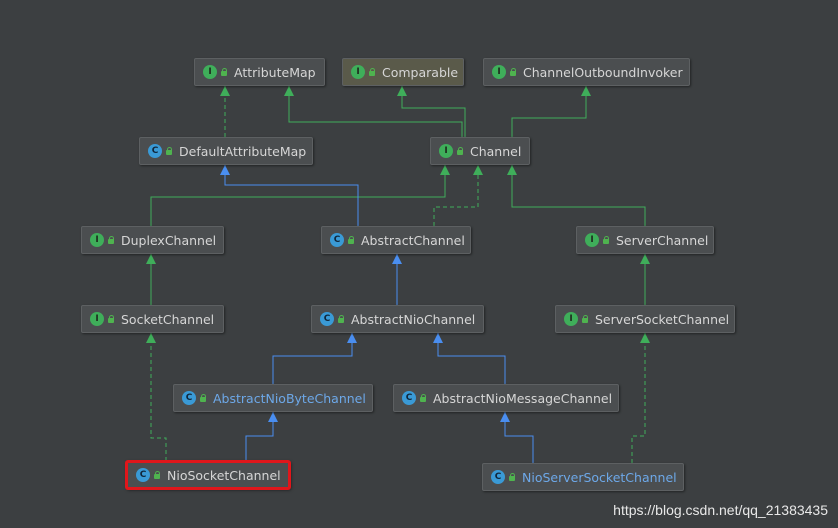 The height and width of the screenshot is (528, 838). I want to click on node-socketchannel: I SocketChannel, so click(152, 319).